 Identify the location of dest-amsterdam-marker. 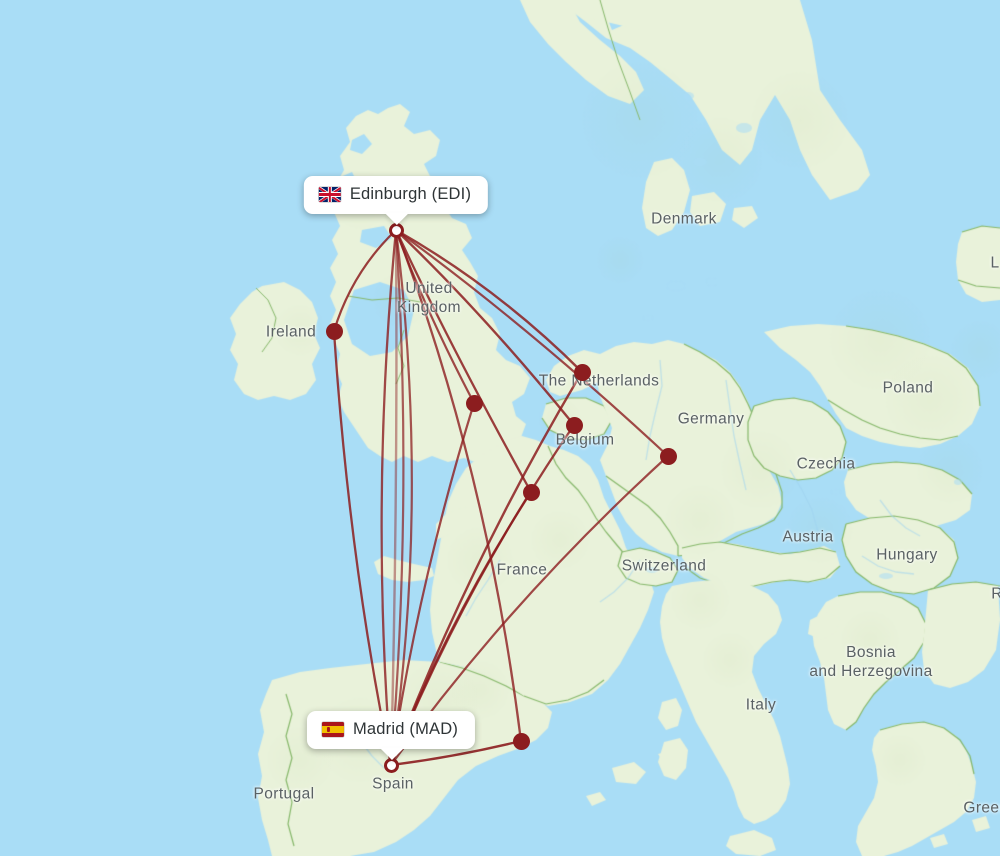
(582, 372).